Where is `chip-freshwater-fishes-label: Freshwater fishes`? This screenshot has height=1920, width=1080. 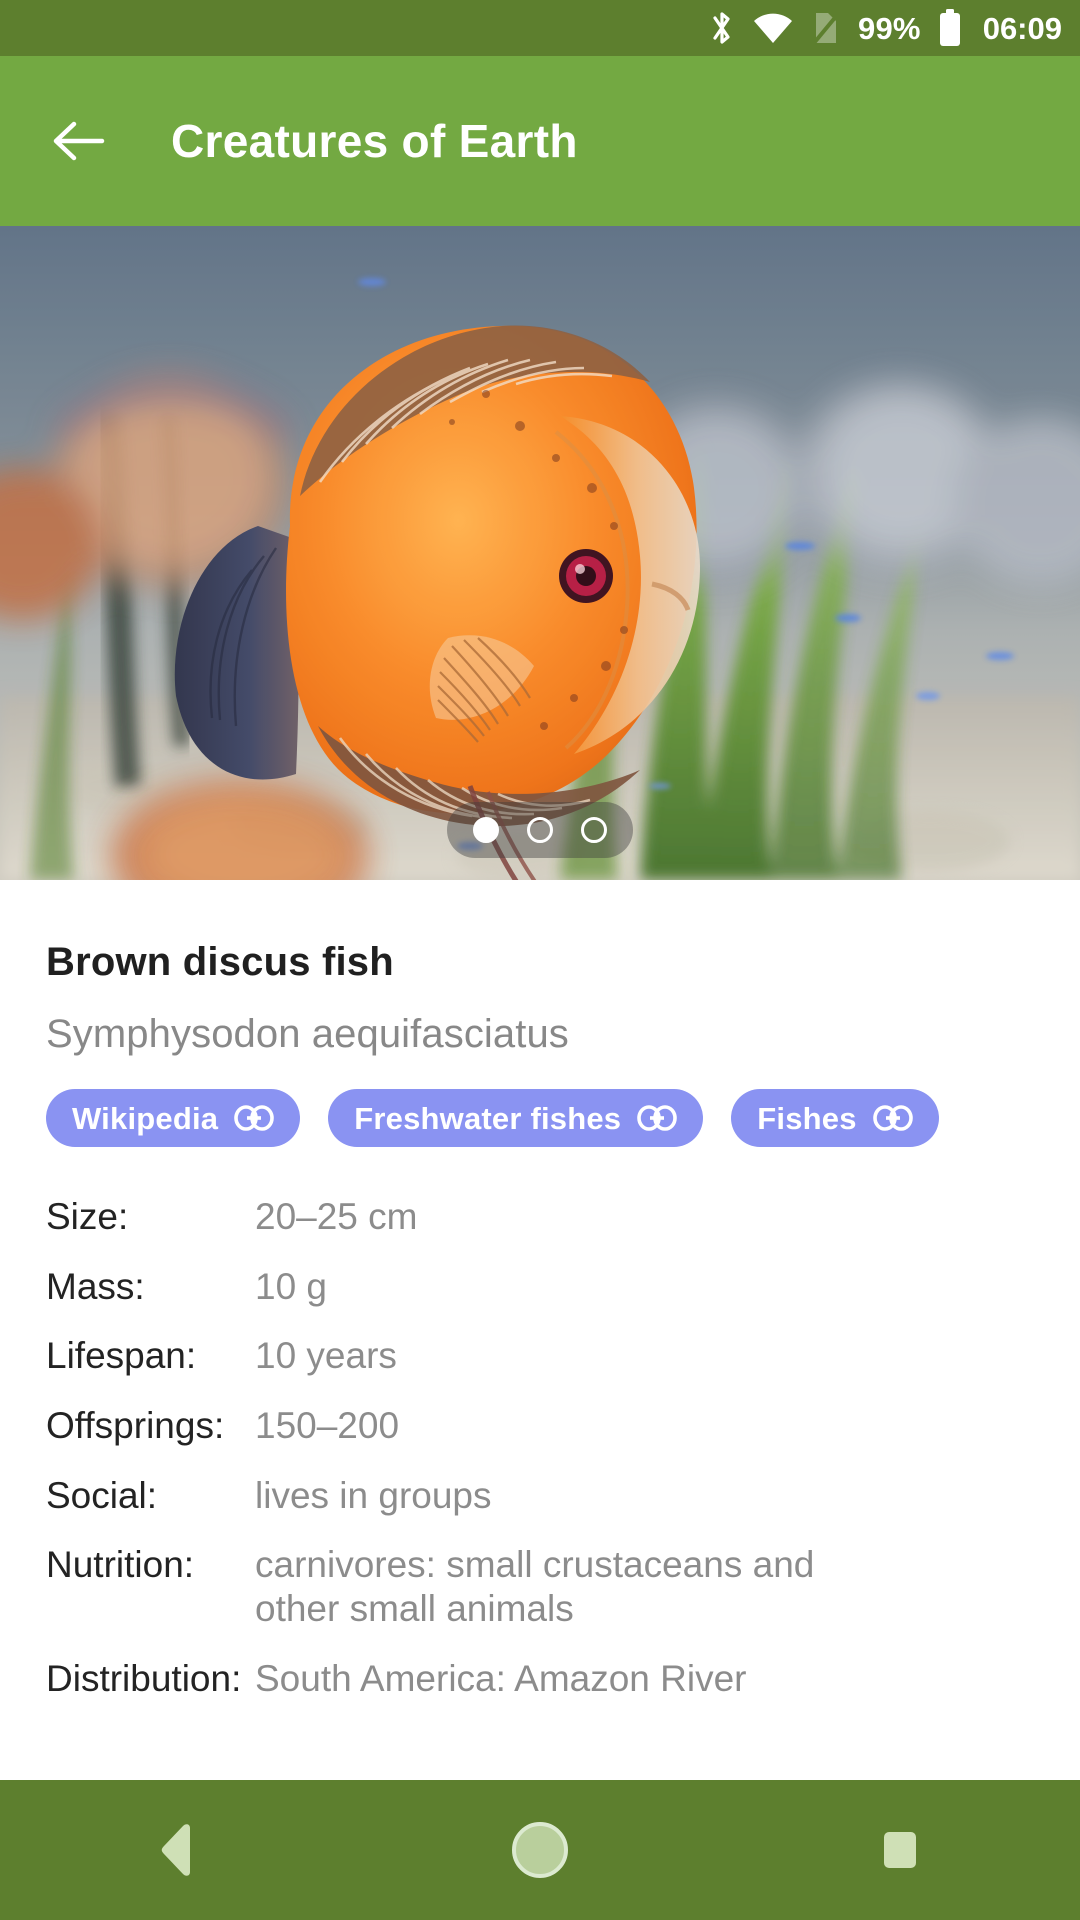
chip-freshwater-fishes-label: Freshwater fishes is located at coordinates (488, 1118).